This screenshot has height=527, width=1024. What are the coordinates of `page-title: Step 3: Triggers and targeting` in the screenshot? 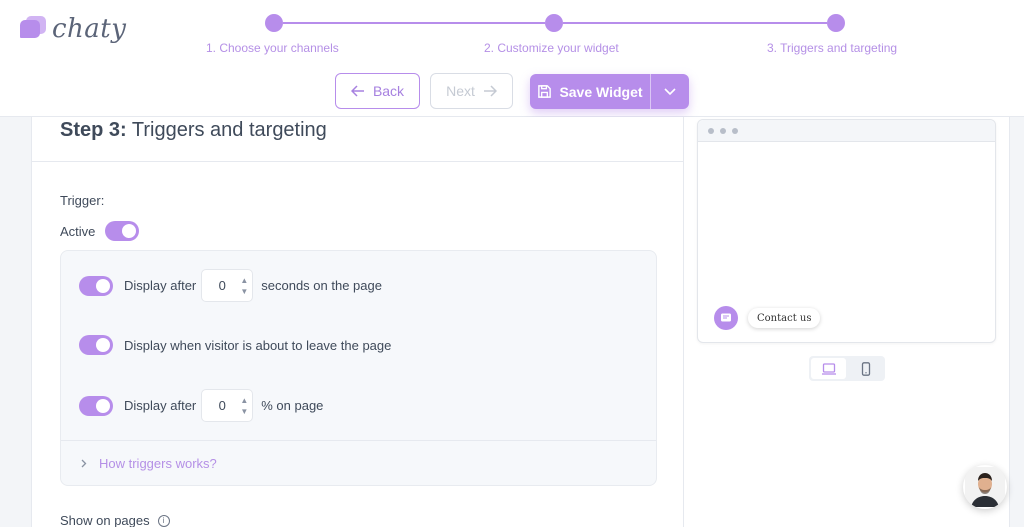 It's located at (193, 130).